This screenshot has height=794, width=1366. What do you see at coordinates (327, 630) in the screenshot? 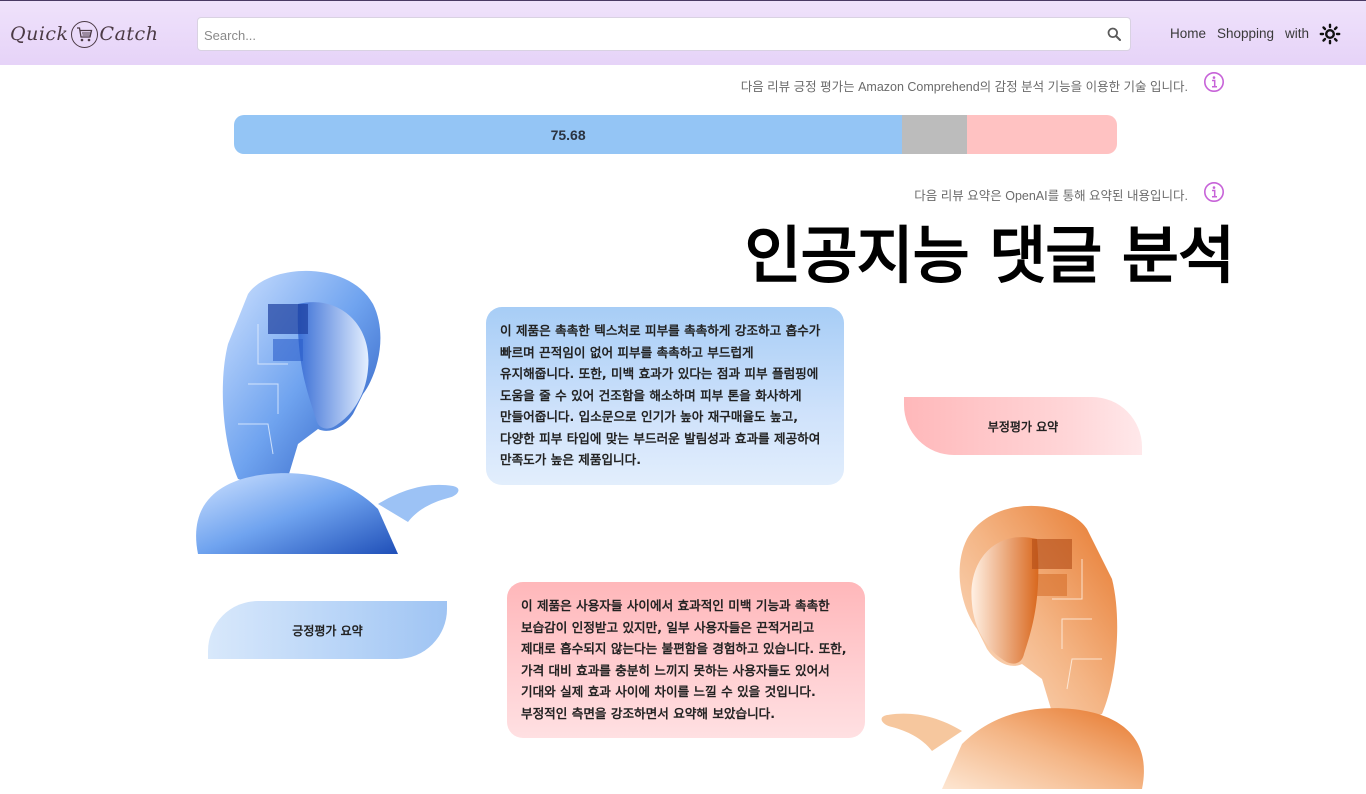
I see `positive-summary-tag: 긍정평가 요약` at bounding box center [327, 630].